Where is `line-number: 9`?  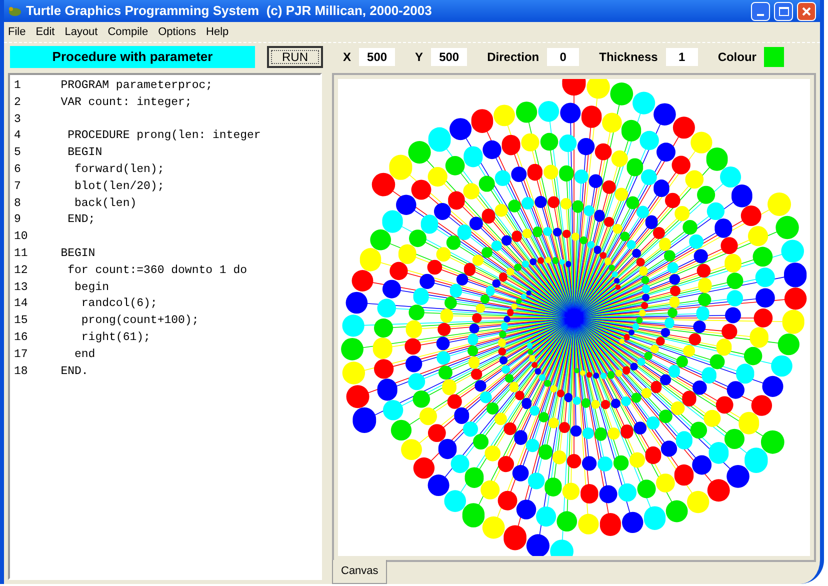
line-number: 9 is located at coordinates (18, 220).